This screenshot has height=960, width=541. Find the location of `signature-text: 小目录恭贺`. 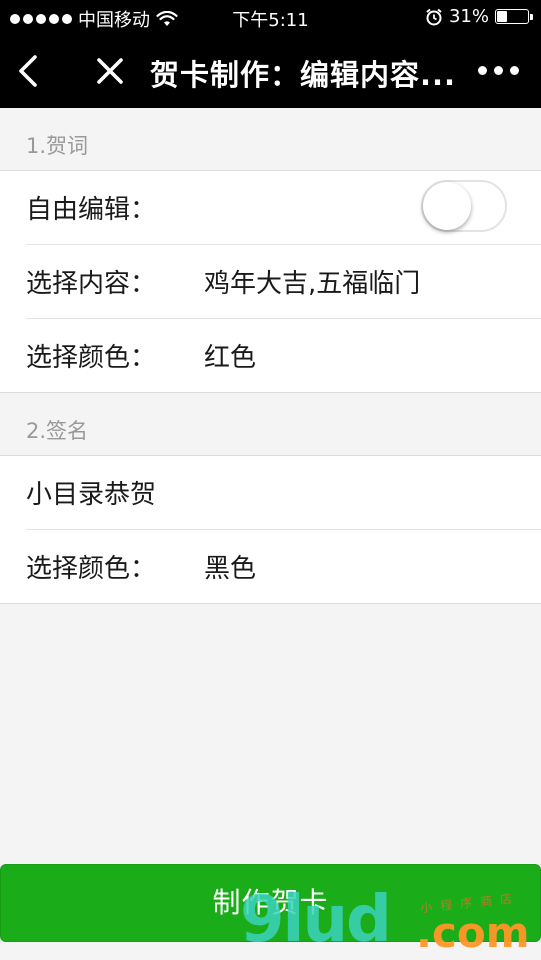

signature-text: 小目录恭贺 is located at coordinates (91, 495).